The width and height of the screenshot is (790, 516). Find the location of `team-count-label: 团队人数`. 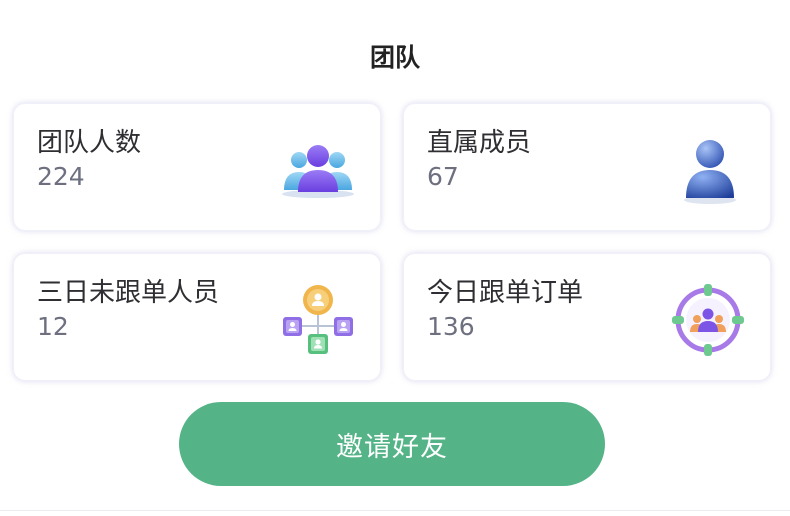

team-count-label: 团队人数 is located at coordinates (89, 143).